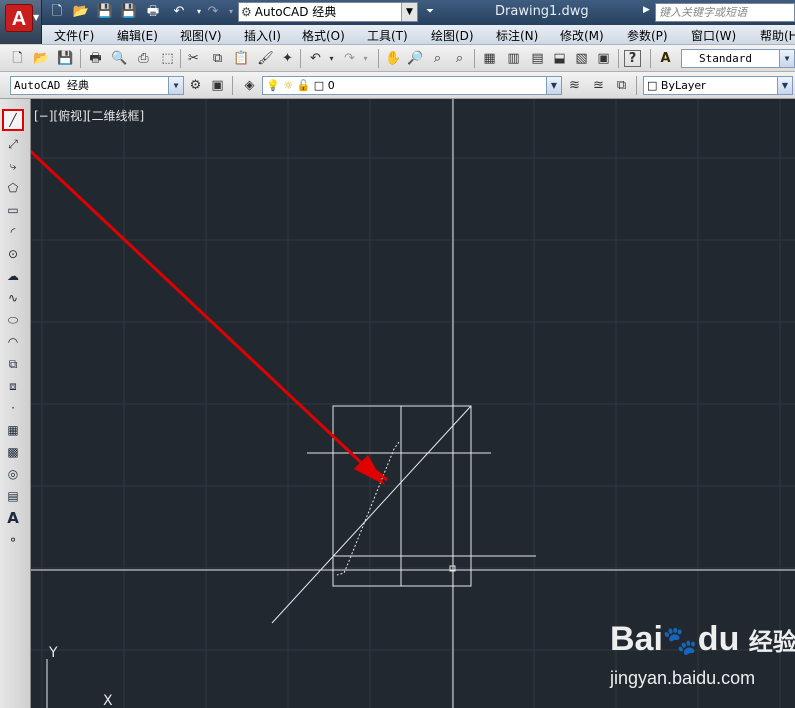 This screenshot has width=795, height=708. Describe the element at coordinates (13, 210) in the screenshot. I see `rectangle-icon: ▭` at that location.